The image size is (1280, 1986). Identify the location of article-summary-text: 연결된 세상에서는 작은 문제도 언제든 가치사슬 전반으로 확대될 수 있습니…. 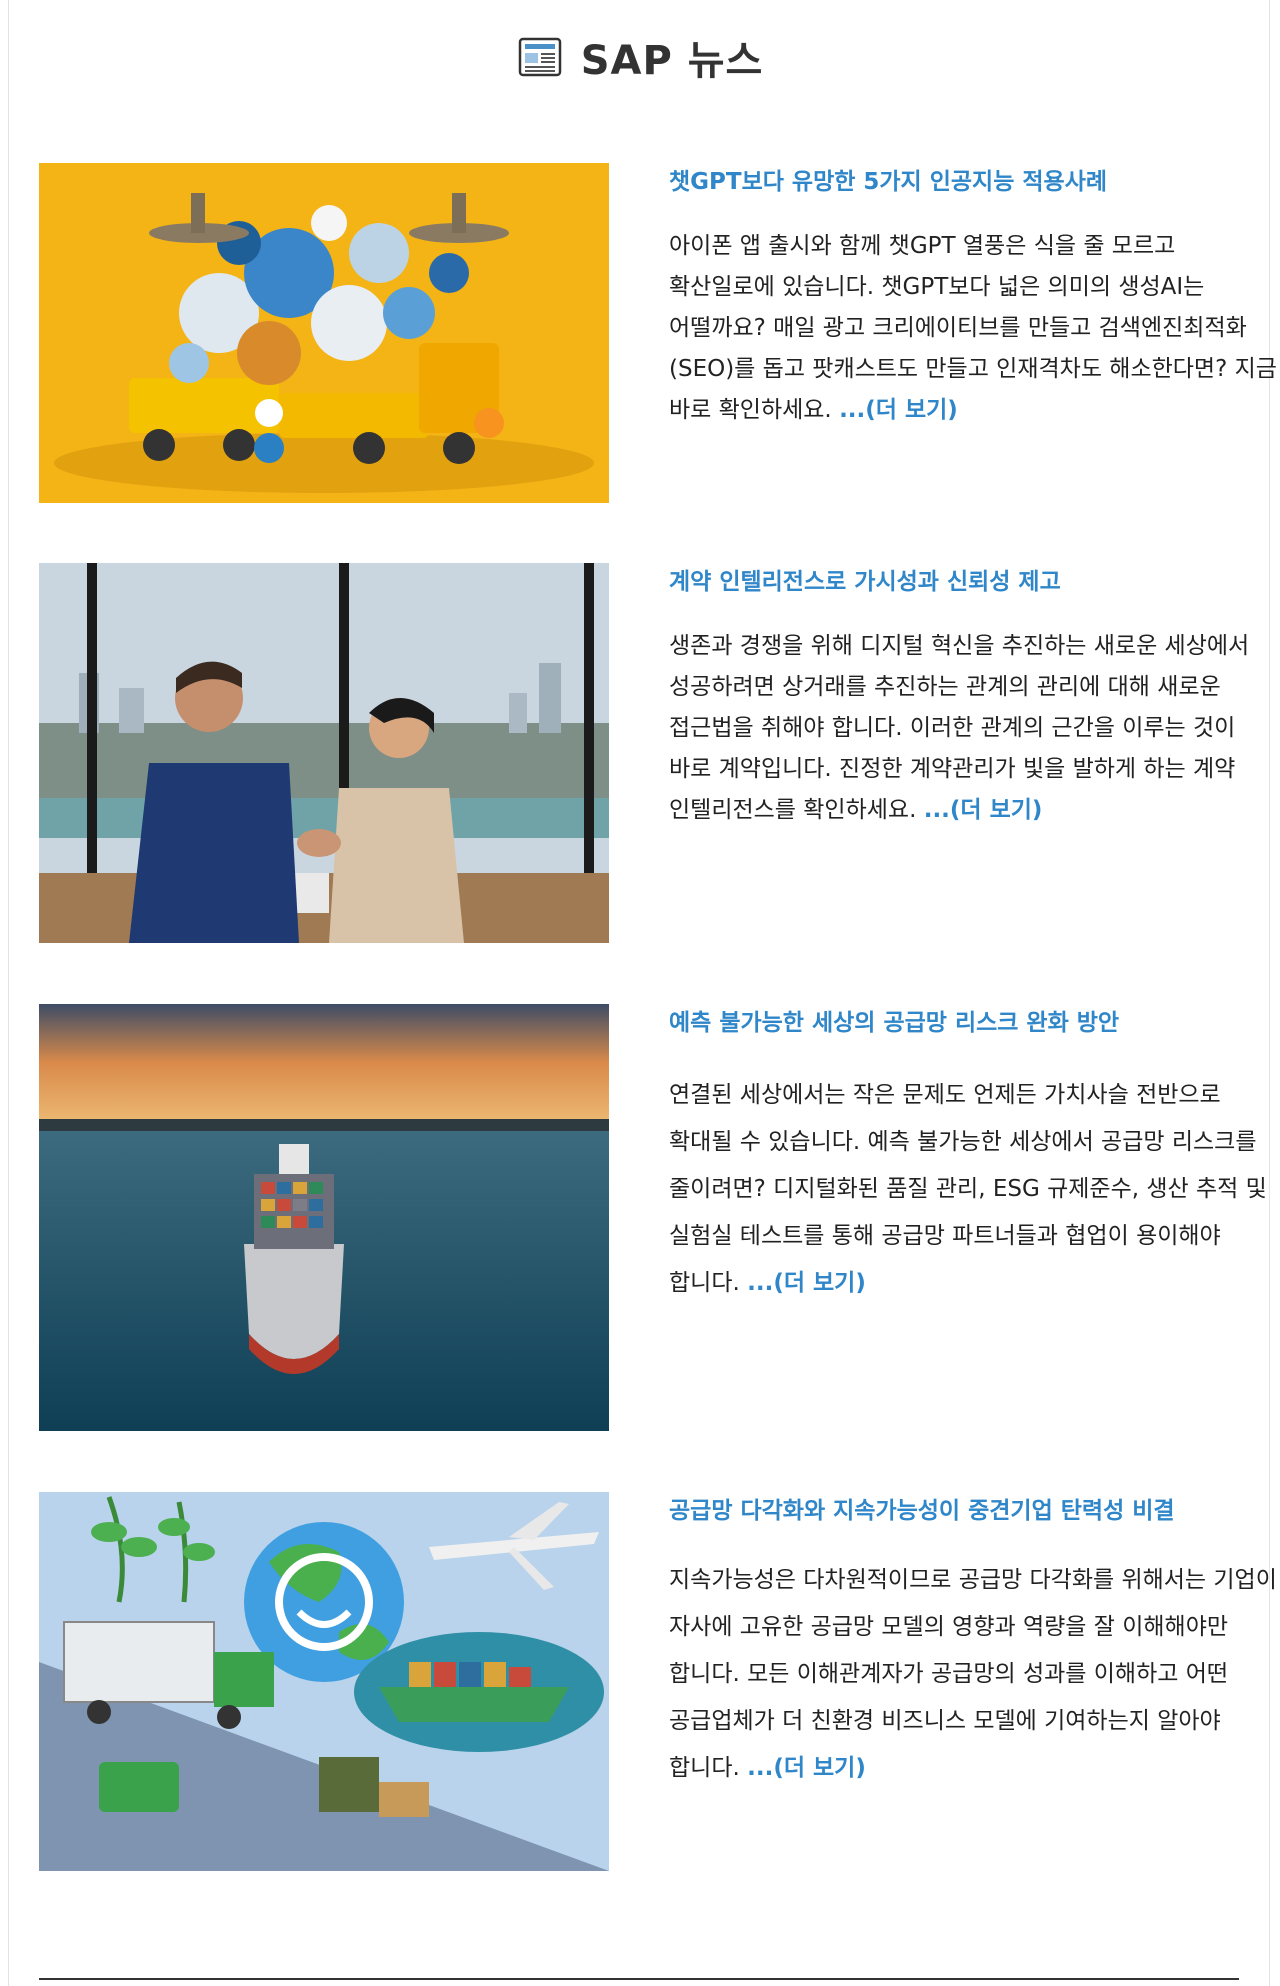
(968, 1189).